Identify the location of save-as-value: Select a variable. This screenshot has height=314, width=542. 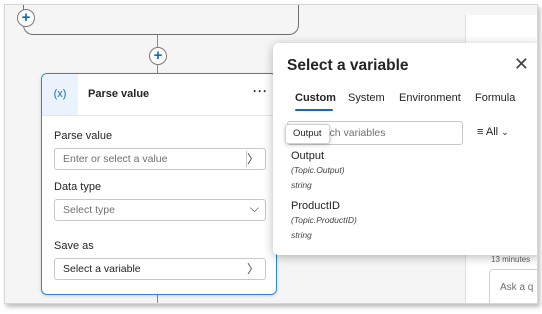
(102, 269).